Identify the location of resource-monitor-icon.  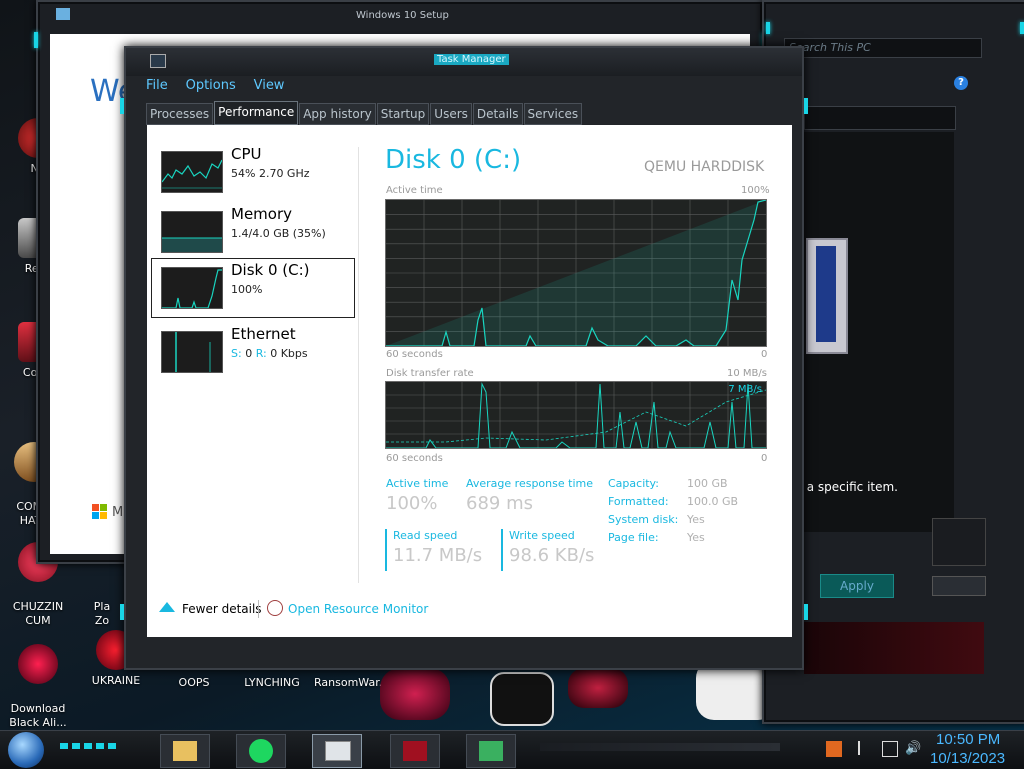
(275, 608).